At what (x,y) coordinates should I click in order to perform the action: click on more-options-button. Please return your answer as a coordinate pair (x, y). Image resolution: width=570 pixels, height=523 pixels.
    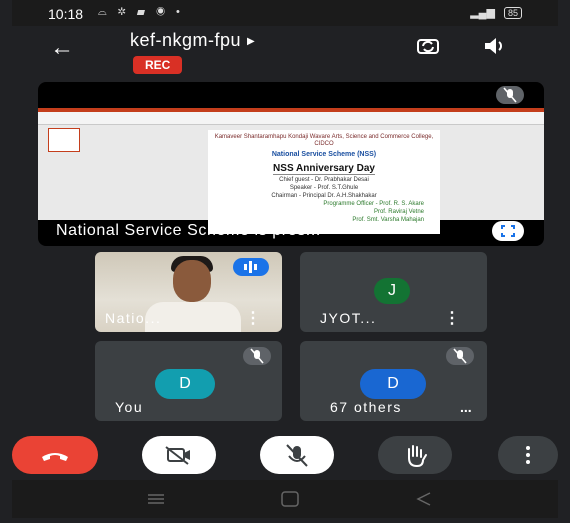
    Looking at the image, I should click on (528, 455).